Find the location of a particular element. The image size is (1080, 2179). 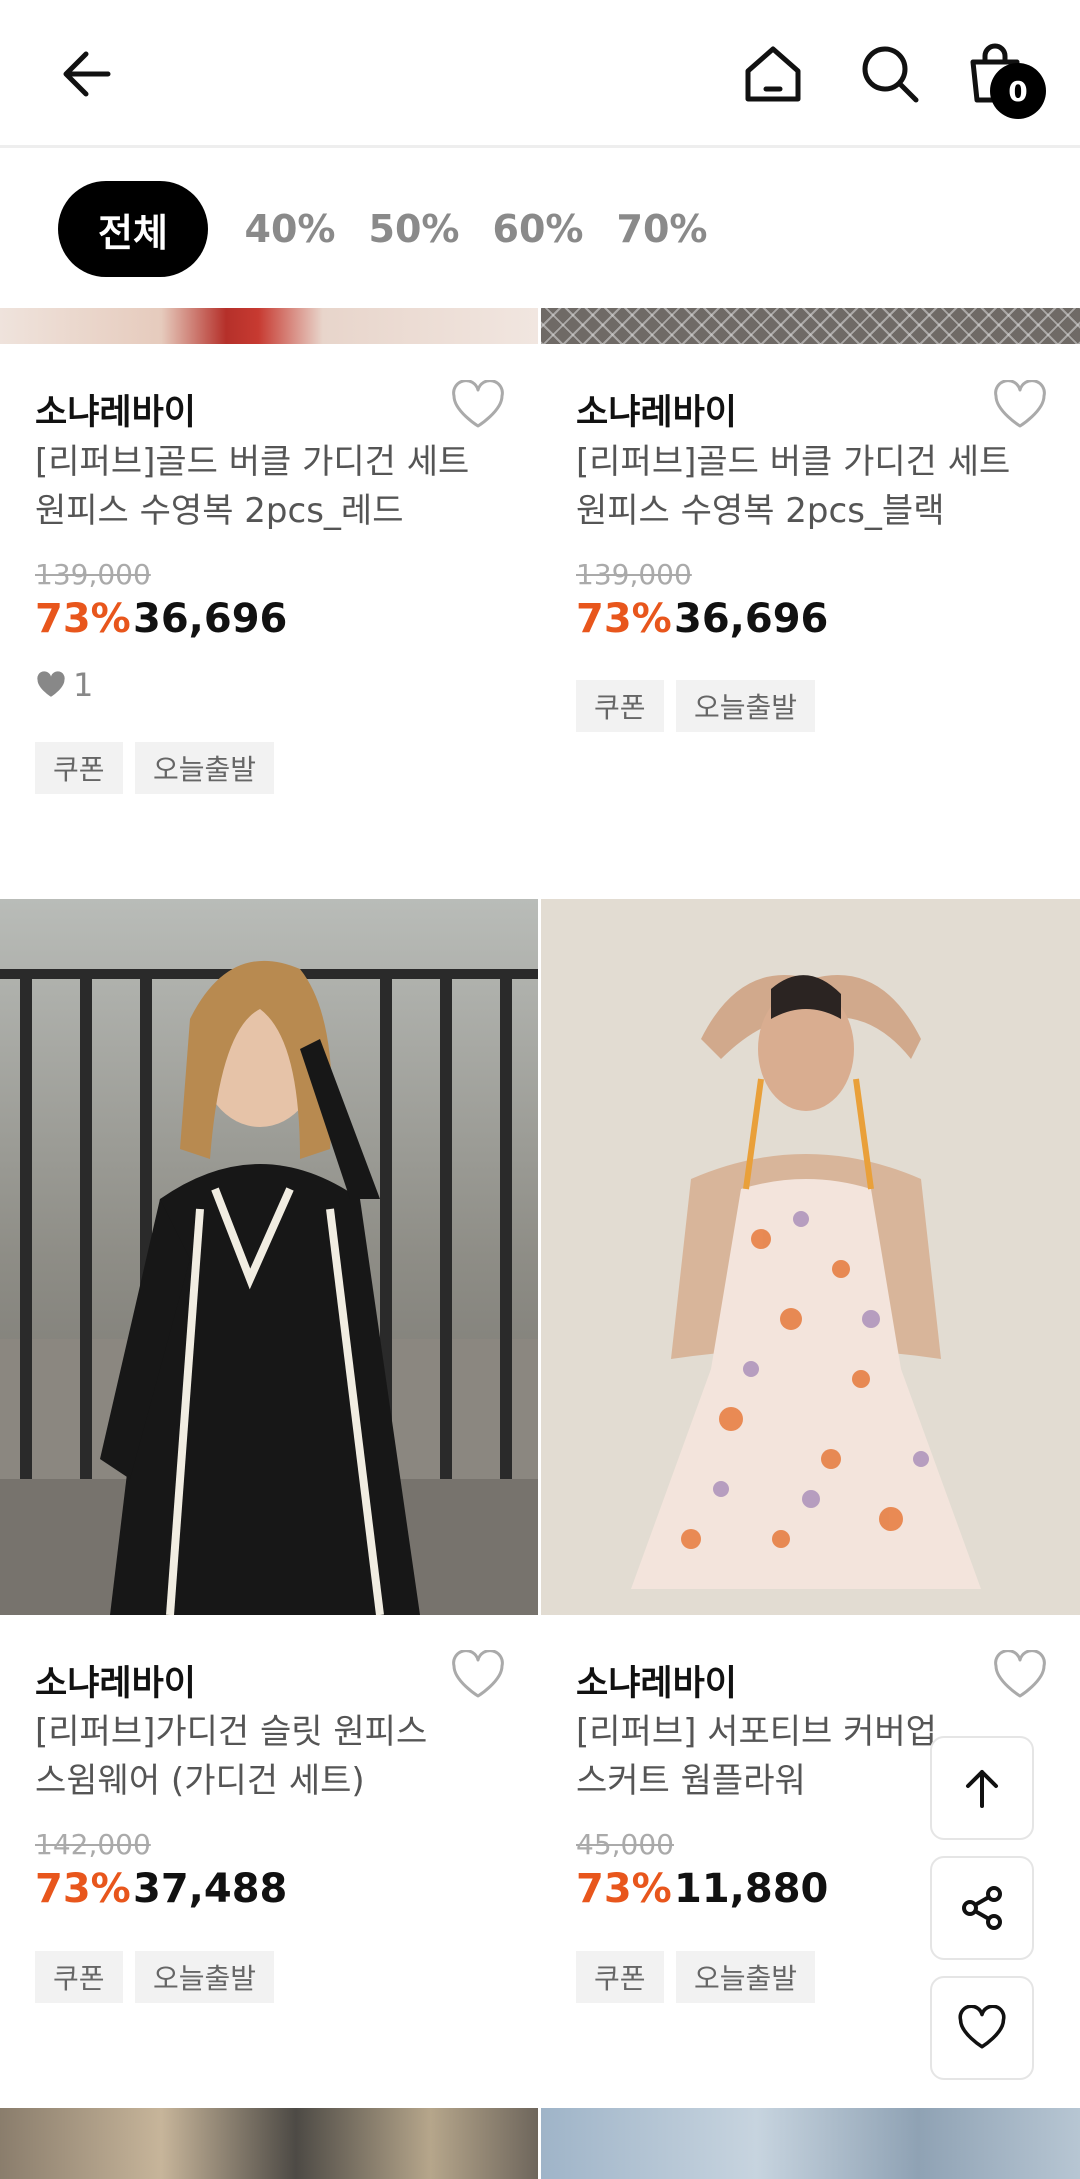

heart-filled-icon is located at coordinates (51, 684).